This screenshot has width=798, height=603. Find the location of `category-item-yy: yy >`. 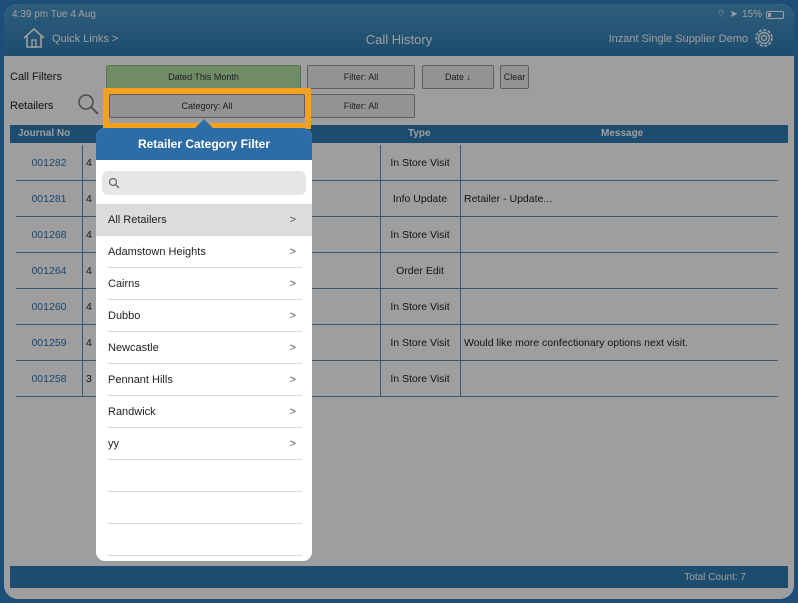

category-item-yy: yy > is located at coordinates (204, 444).